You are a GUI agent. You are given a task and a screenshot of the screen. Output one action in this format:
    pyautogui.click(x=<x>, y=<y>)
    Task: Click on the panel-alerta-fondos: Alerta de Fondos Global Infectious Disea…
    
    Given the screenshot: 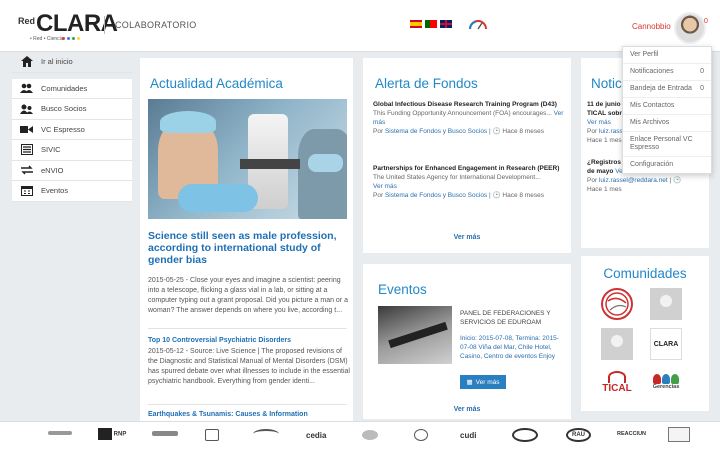 What is the action you would take?
    pyautogui.click(x=467, y=155)
    